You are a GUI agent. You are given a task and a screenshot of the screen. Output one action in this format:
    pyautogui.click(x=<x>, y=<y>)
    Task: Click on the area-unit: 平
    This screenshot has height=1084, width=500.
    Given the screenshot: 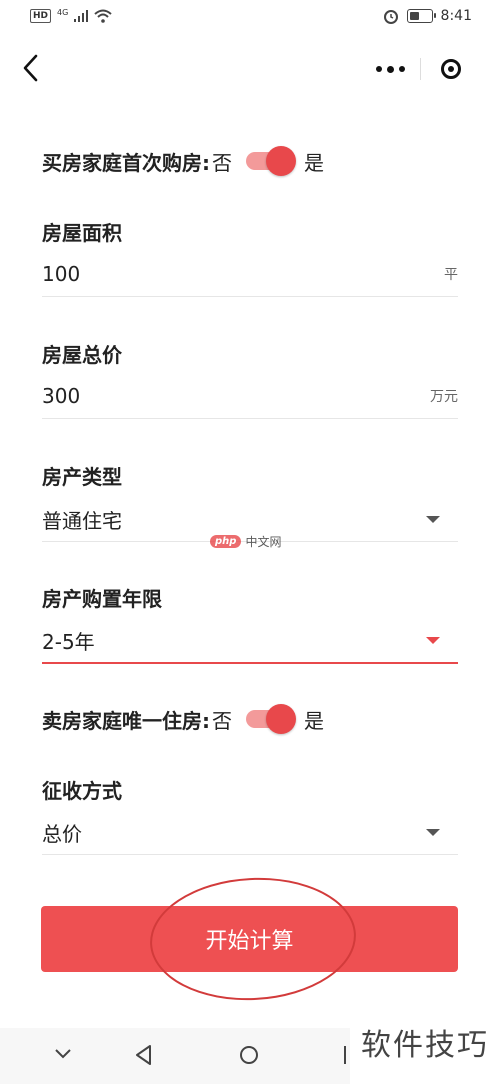 What is the action you would take?
    pyautogui.click(x=451, y=275)
    